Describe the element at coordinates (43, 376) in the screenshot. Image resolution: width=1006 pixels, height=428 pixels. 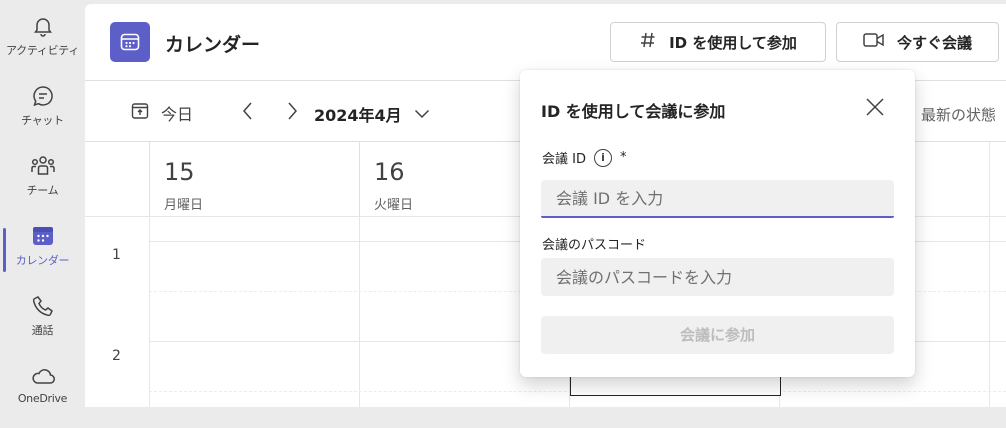
I see `cloud-icon` at that location.